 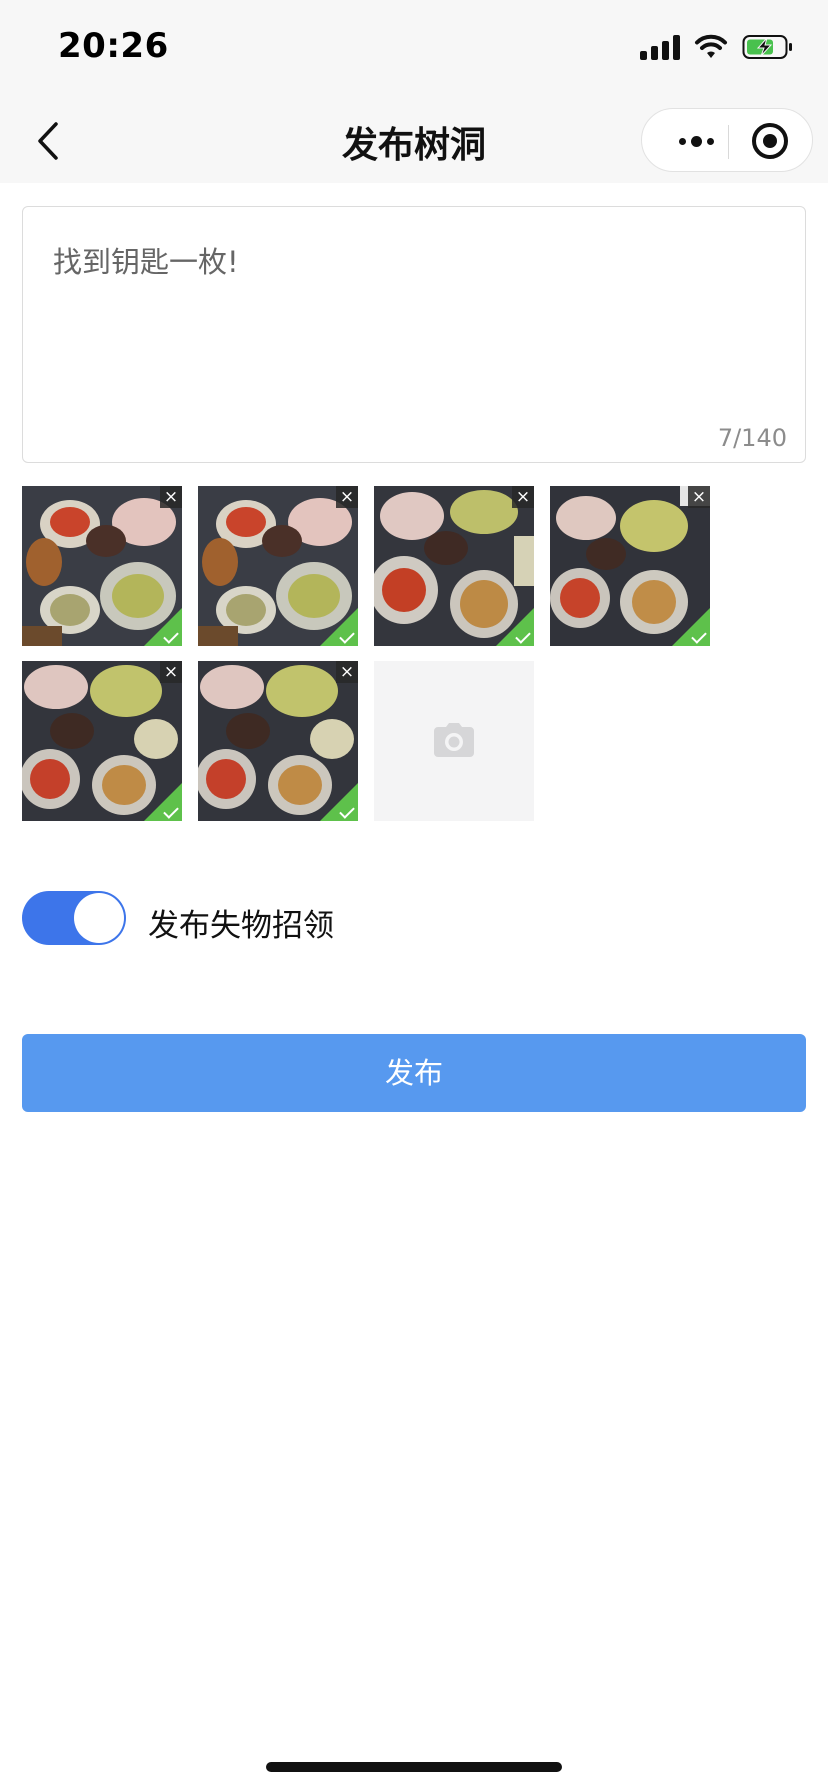 I want to click on post-text: 找到钥匙一枚!, so click(x=146, y=262).